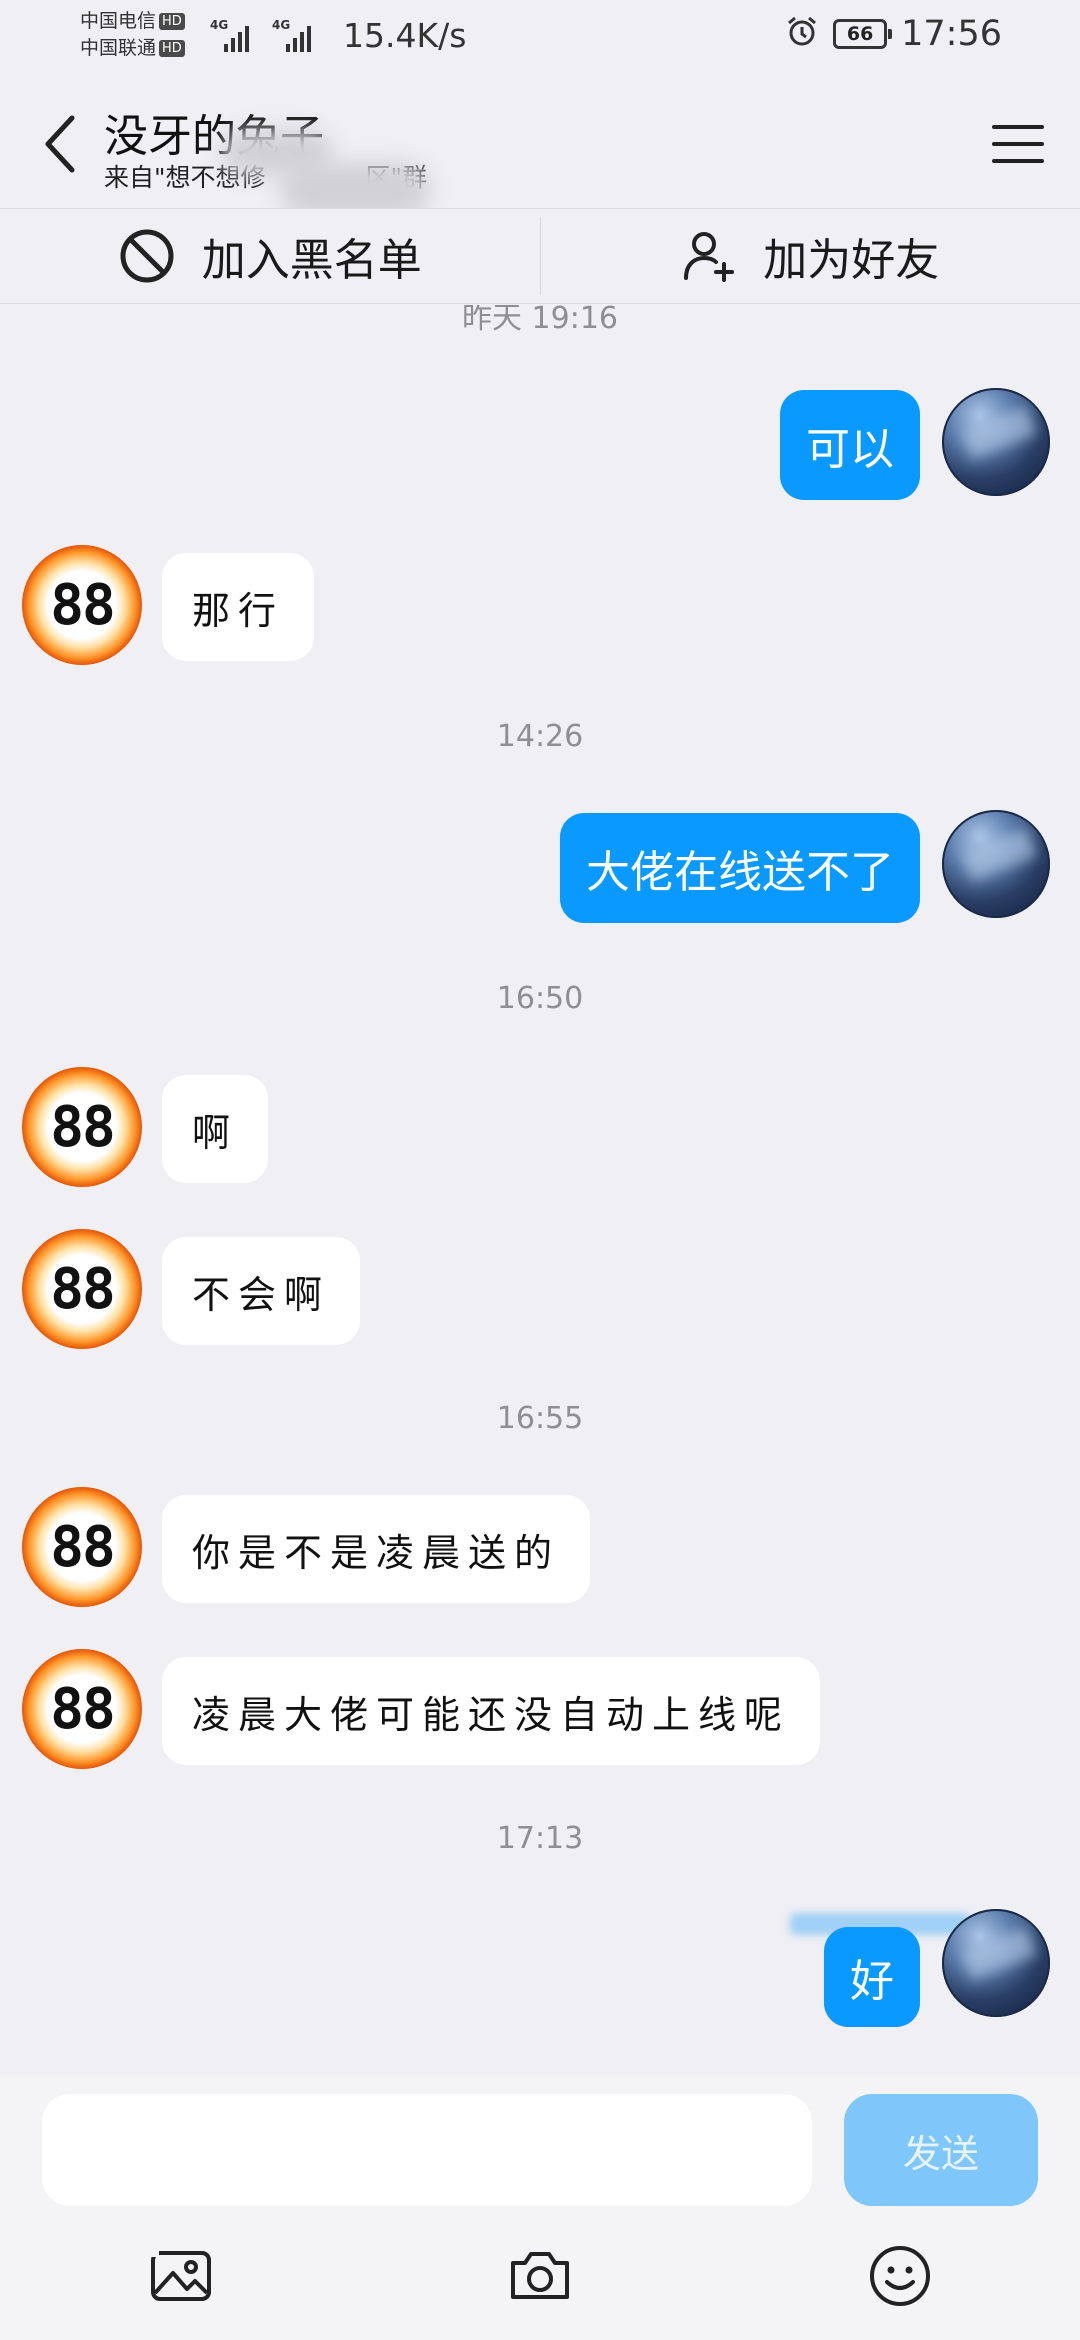 The image size is (1080, 2340). Describe the element at coordinates (238, 607) in the screenshot. I see `message-bubble-incoming: 那行` at that location.